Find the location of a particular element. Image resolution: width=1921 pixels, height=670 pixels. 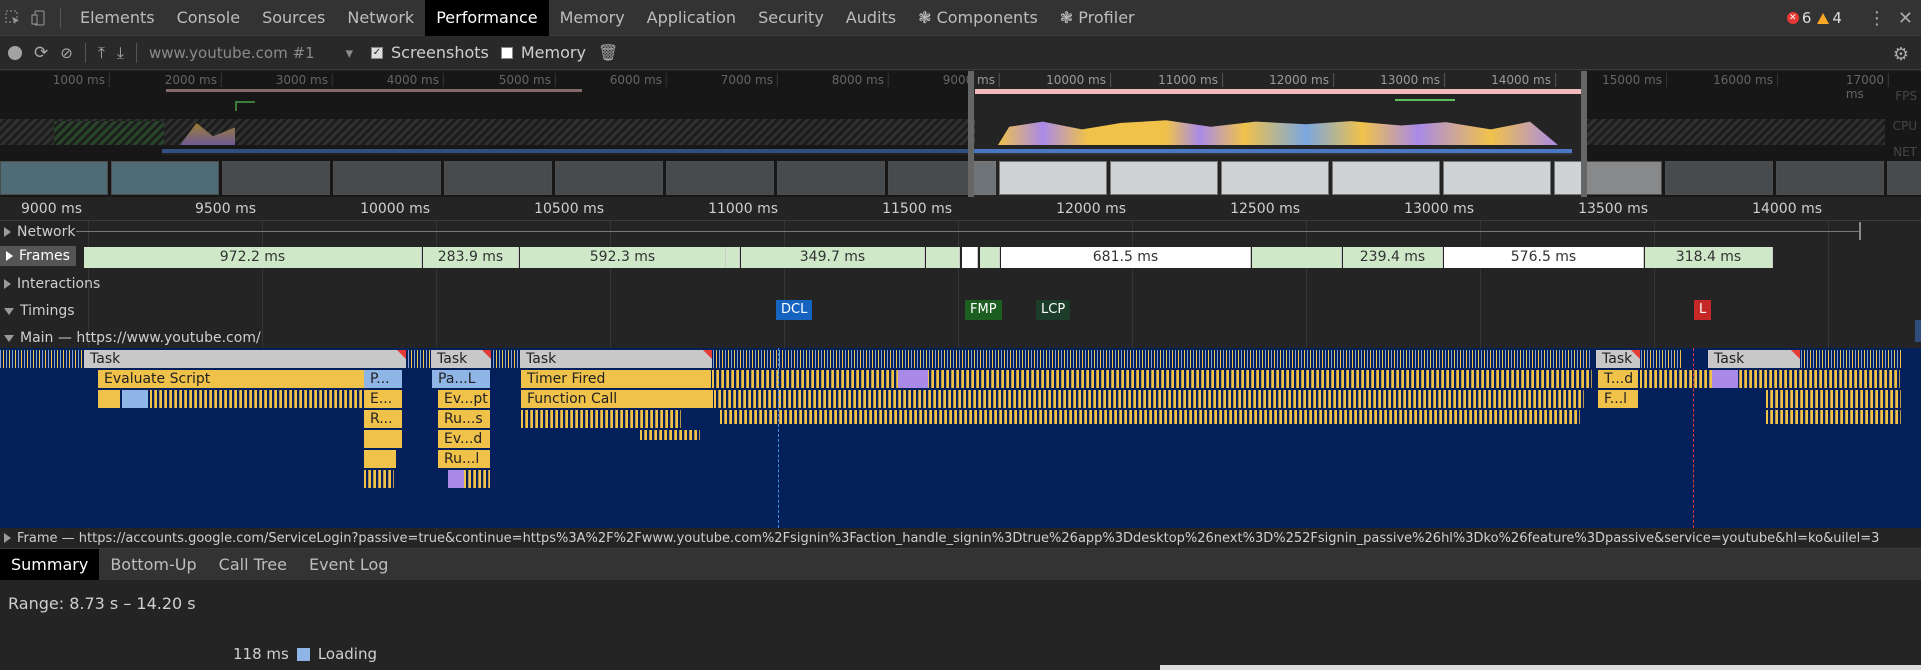

frame-block: 239.4 ms is located at coordinates (1393, 257).